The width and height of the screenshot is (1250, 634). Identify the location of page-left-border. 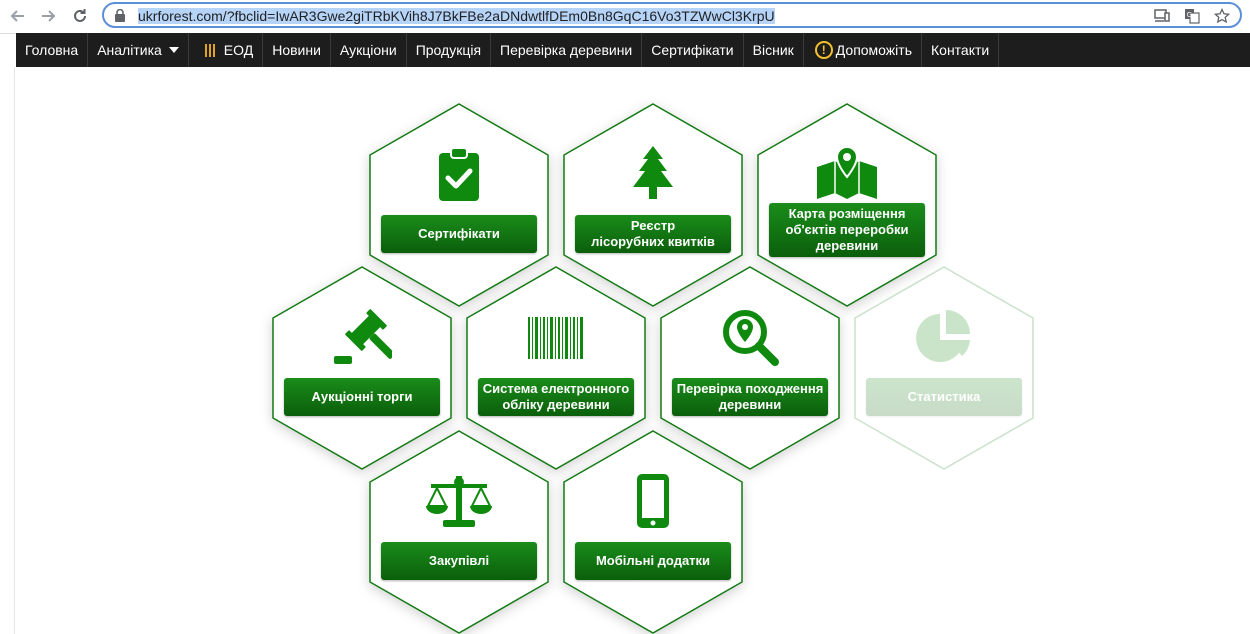
(14, 350).